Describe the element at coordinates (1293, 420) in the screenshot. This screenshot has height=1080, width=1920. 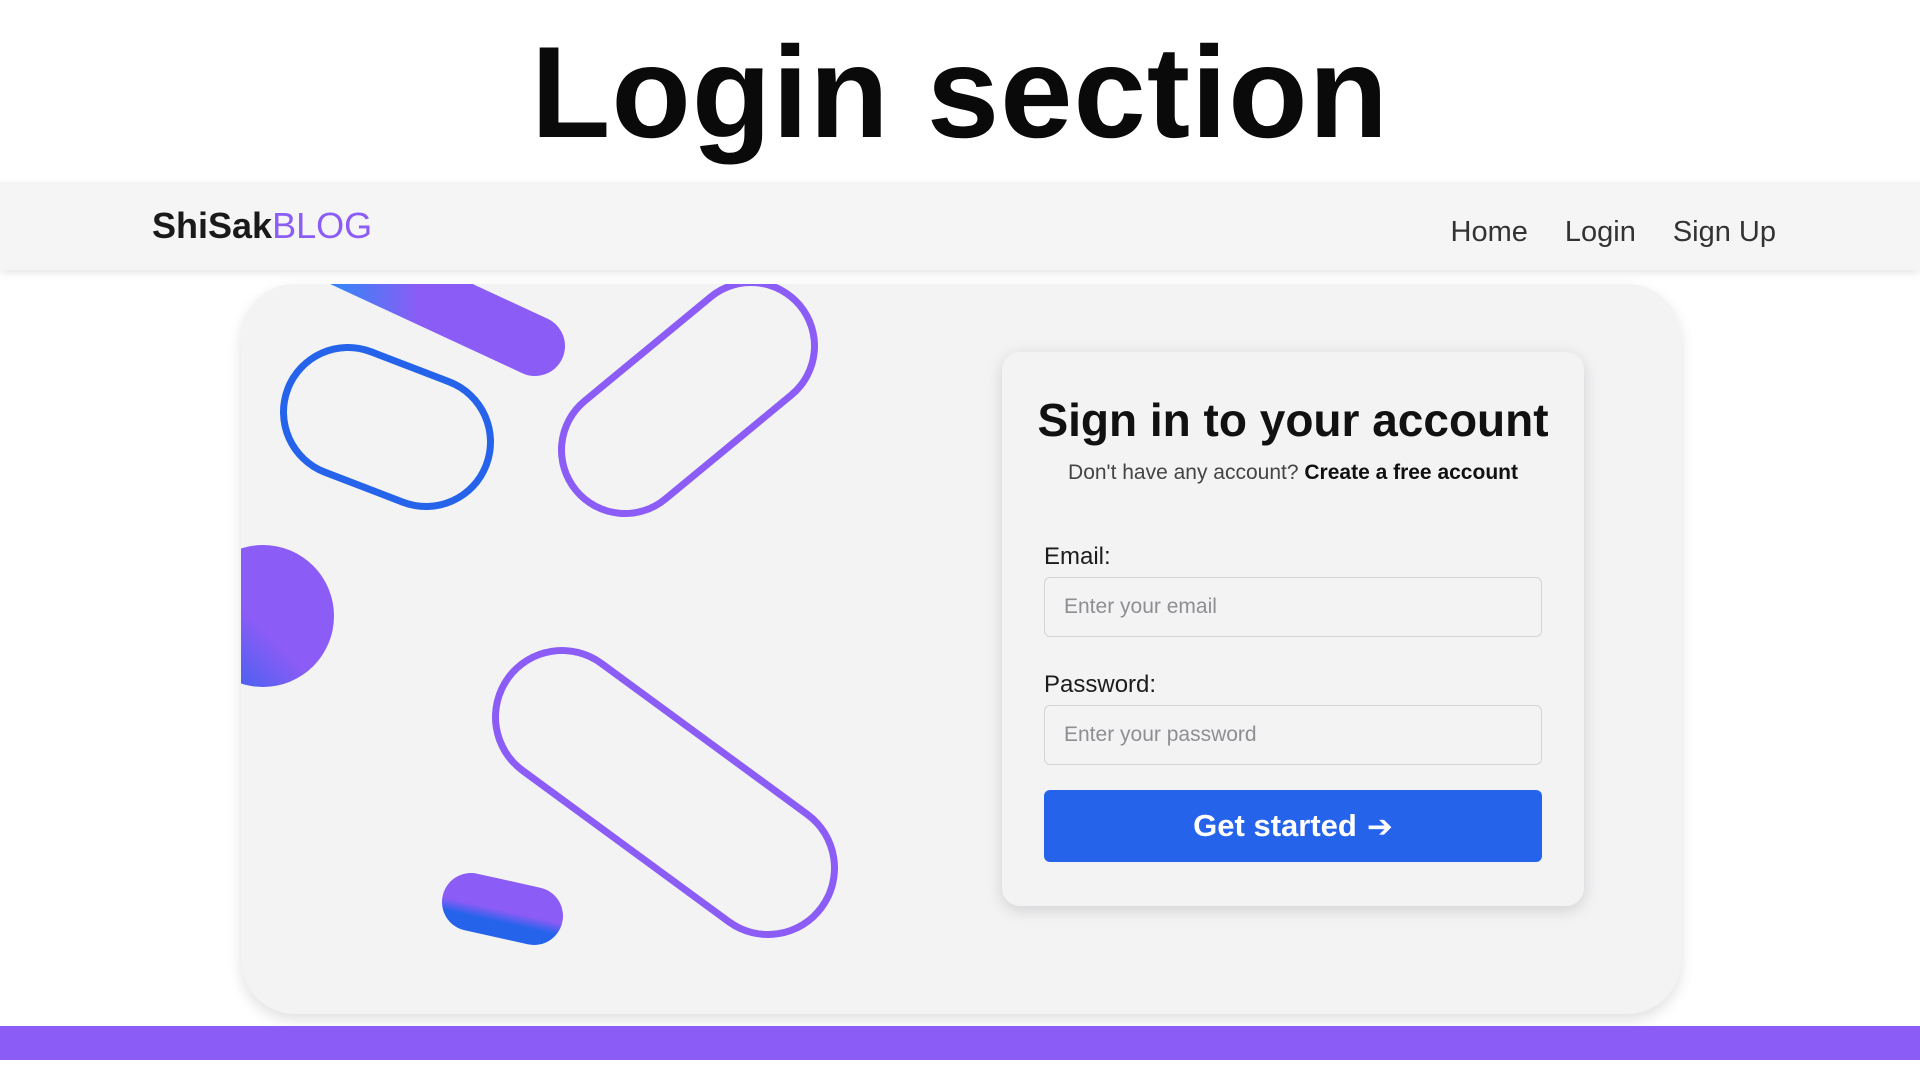
I see `login-title: Sign in to your account` at that location.